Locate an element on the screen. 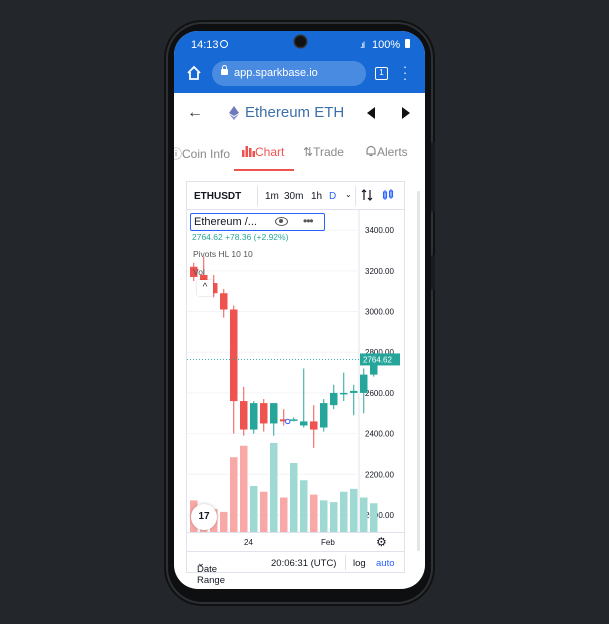  legend-price-line: 2764.62 +78.36 (+2.92%) is located at coordinates (240, 237).